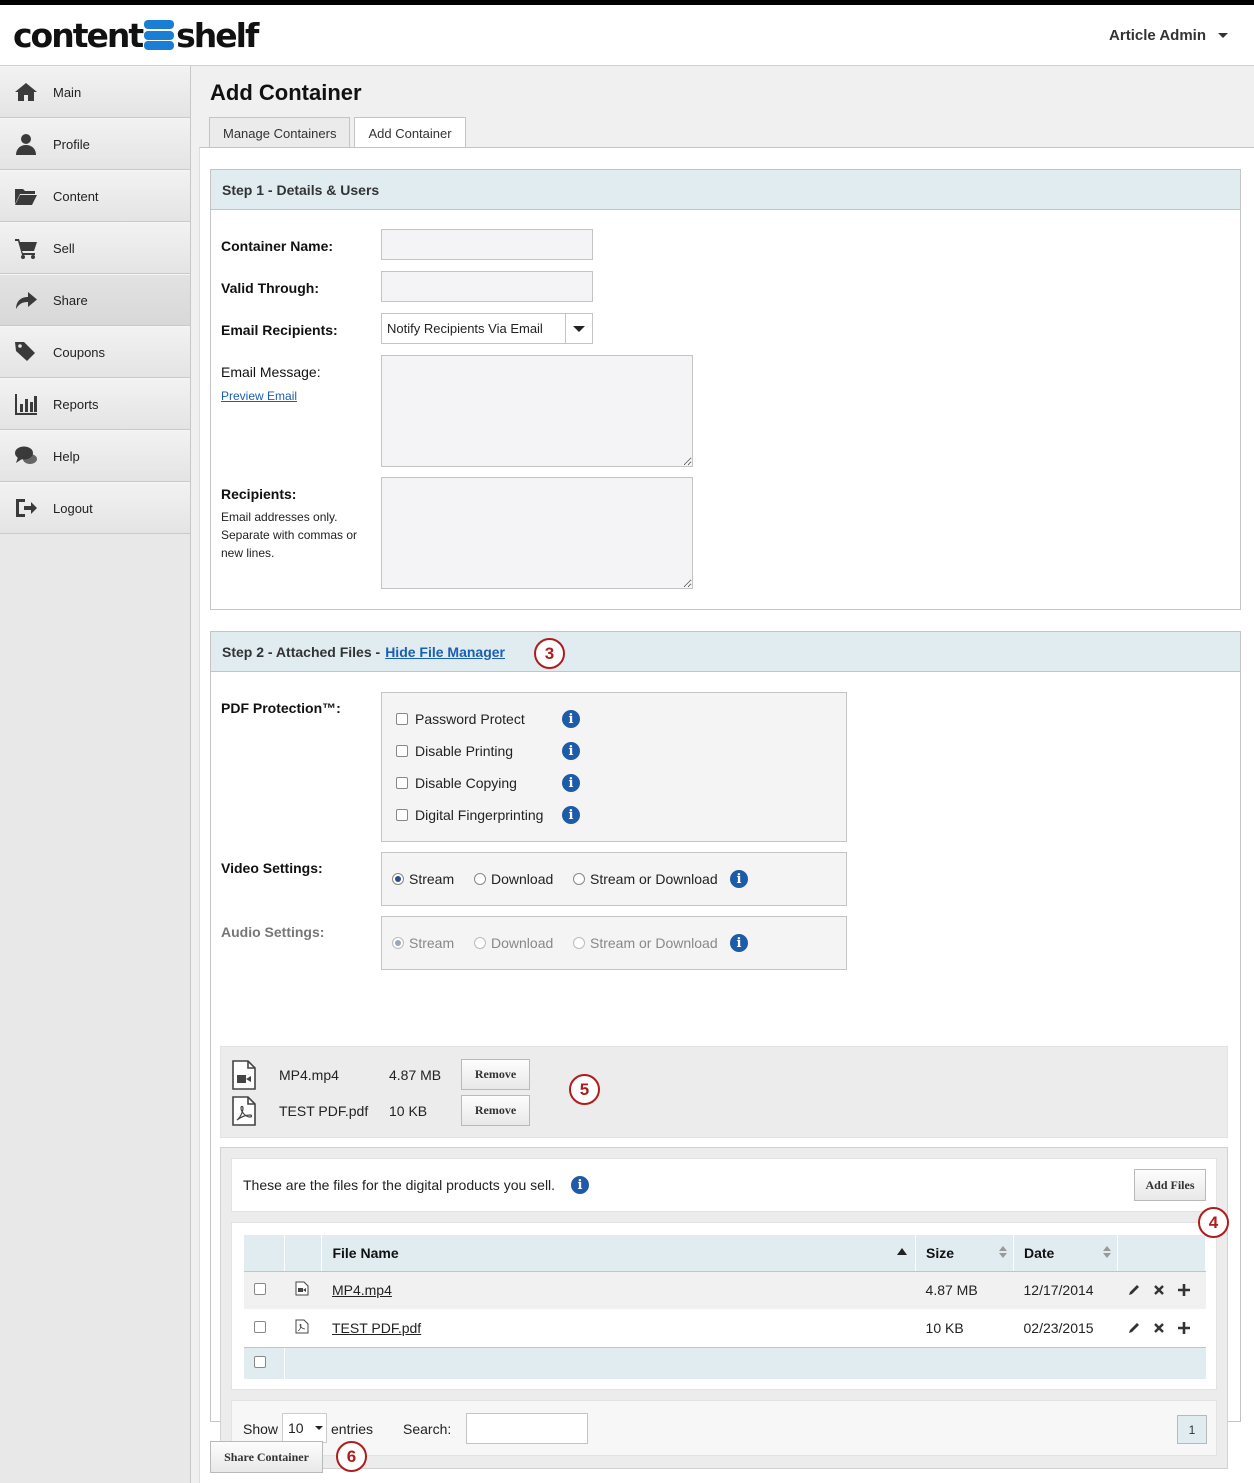  I want to click on pdf-option-fingerprinting: Digital Fingerprinting, so click(469, 815).